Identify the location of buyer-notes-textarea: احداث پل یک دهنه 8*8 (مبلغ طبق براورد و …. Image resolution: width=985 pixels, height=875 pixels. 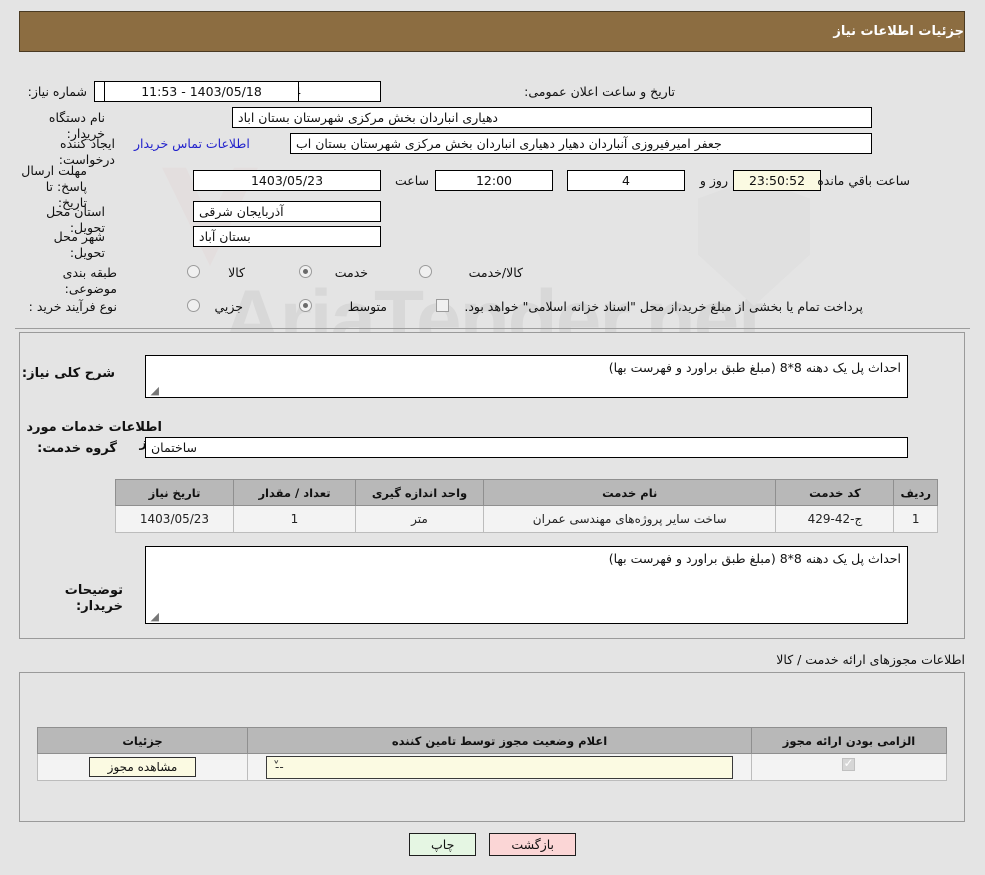
(526, 585).